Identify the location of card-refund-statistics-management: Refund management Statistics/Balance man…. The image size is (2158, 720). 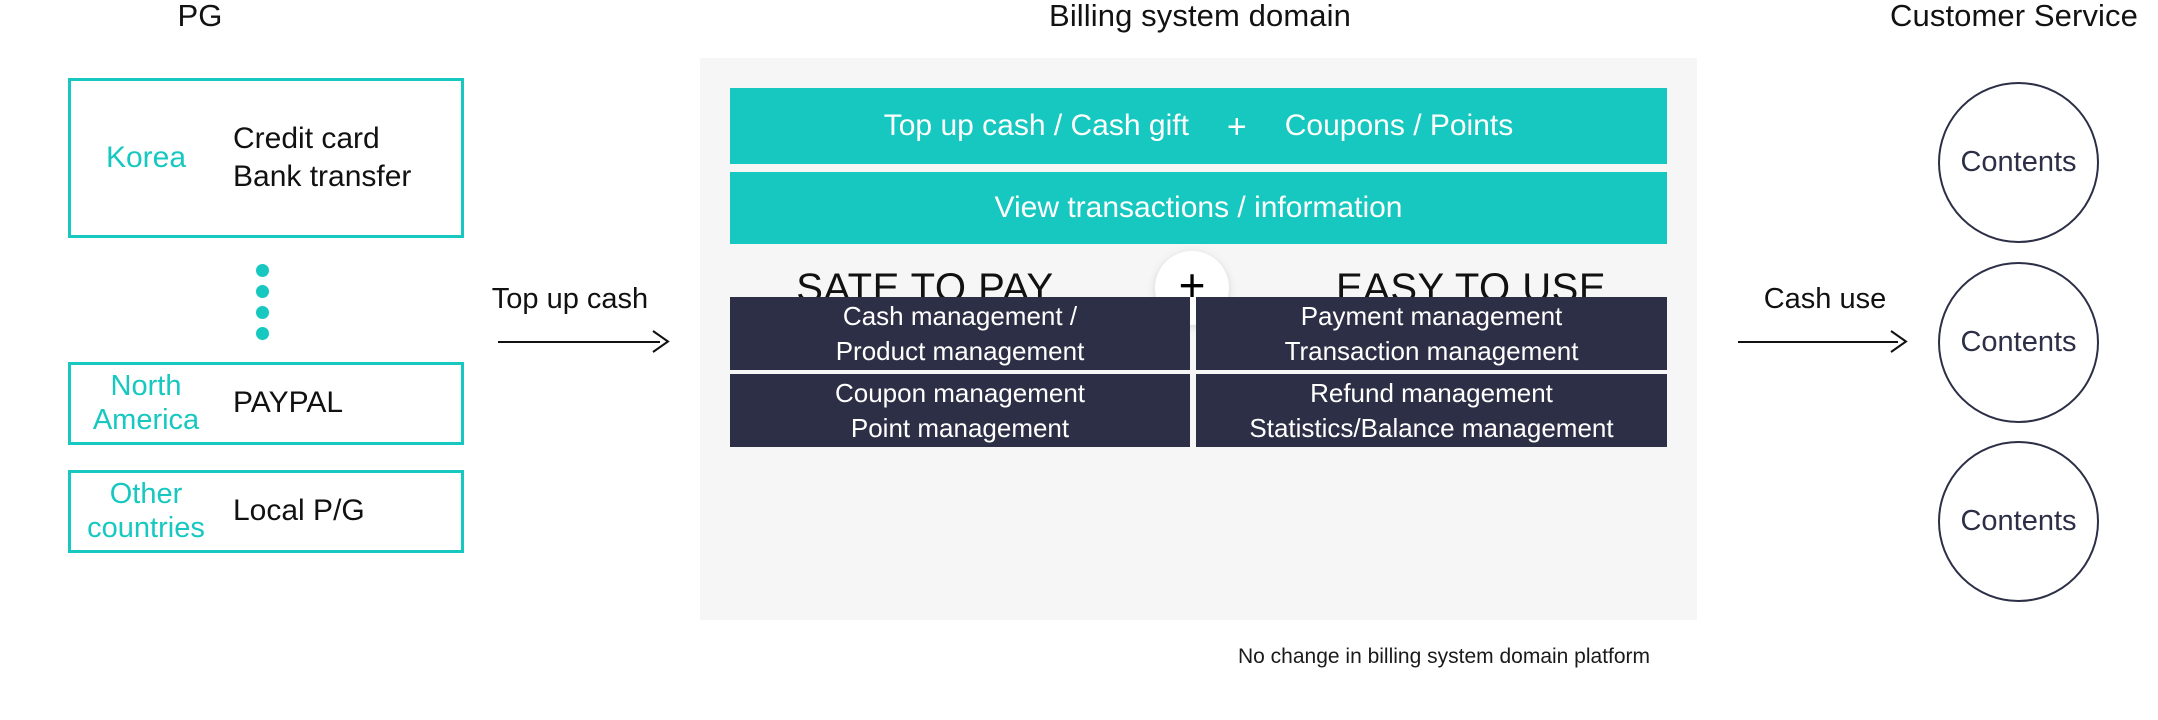
(1431, 410).